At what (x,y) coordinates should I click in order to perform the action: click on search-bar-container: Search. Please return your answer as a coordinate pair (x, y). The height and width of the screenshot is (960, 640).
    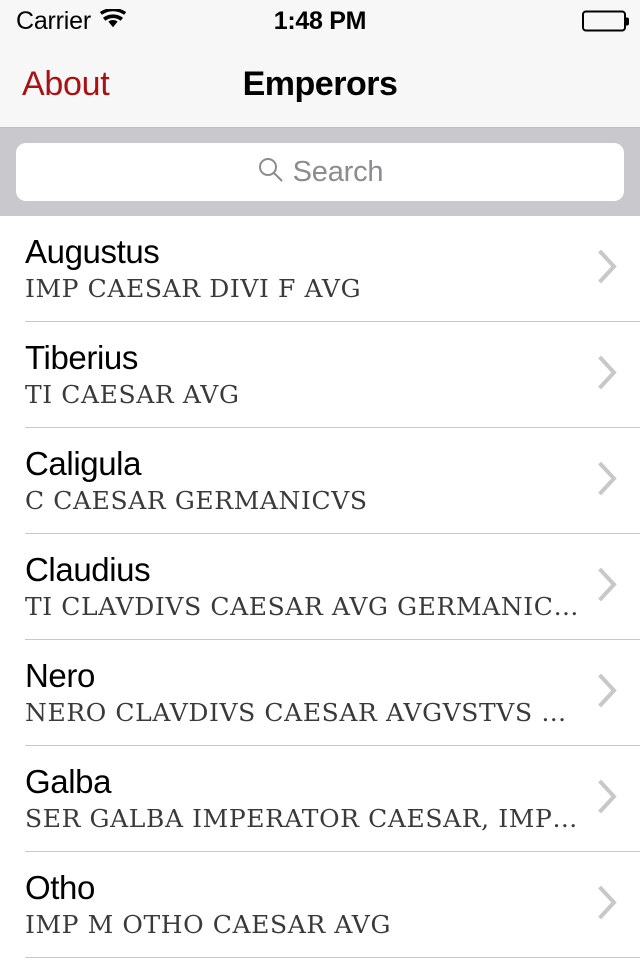
    Looking at the image, I should click on (320, 171).